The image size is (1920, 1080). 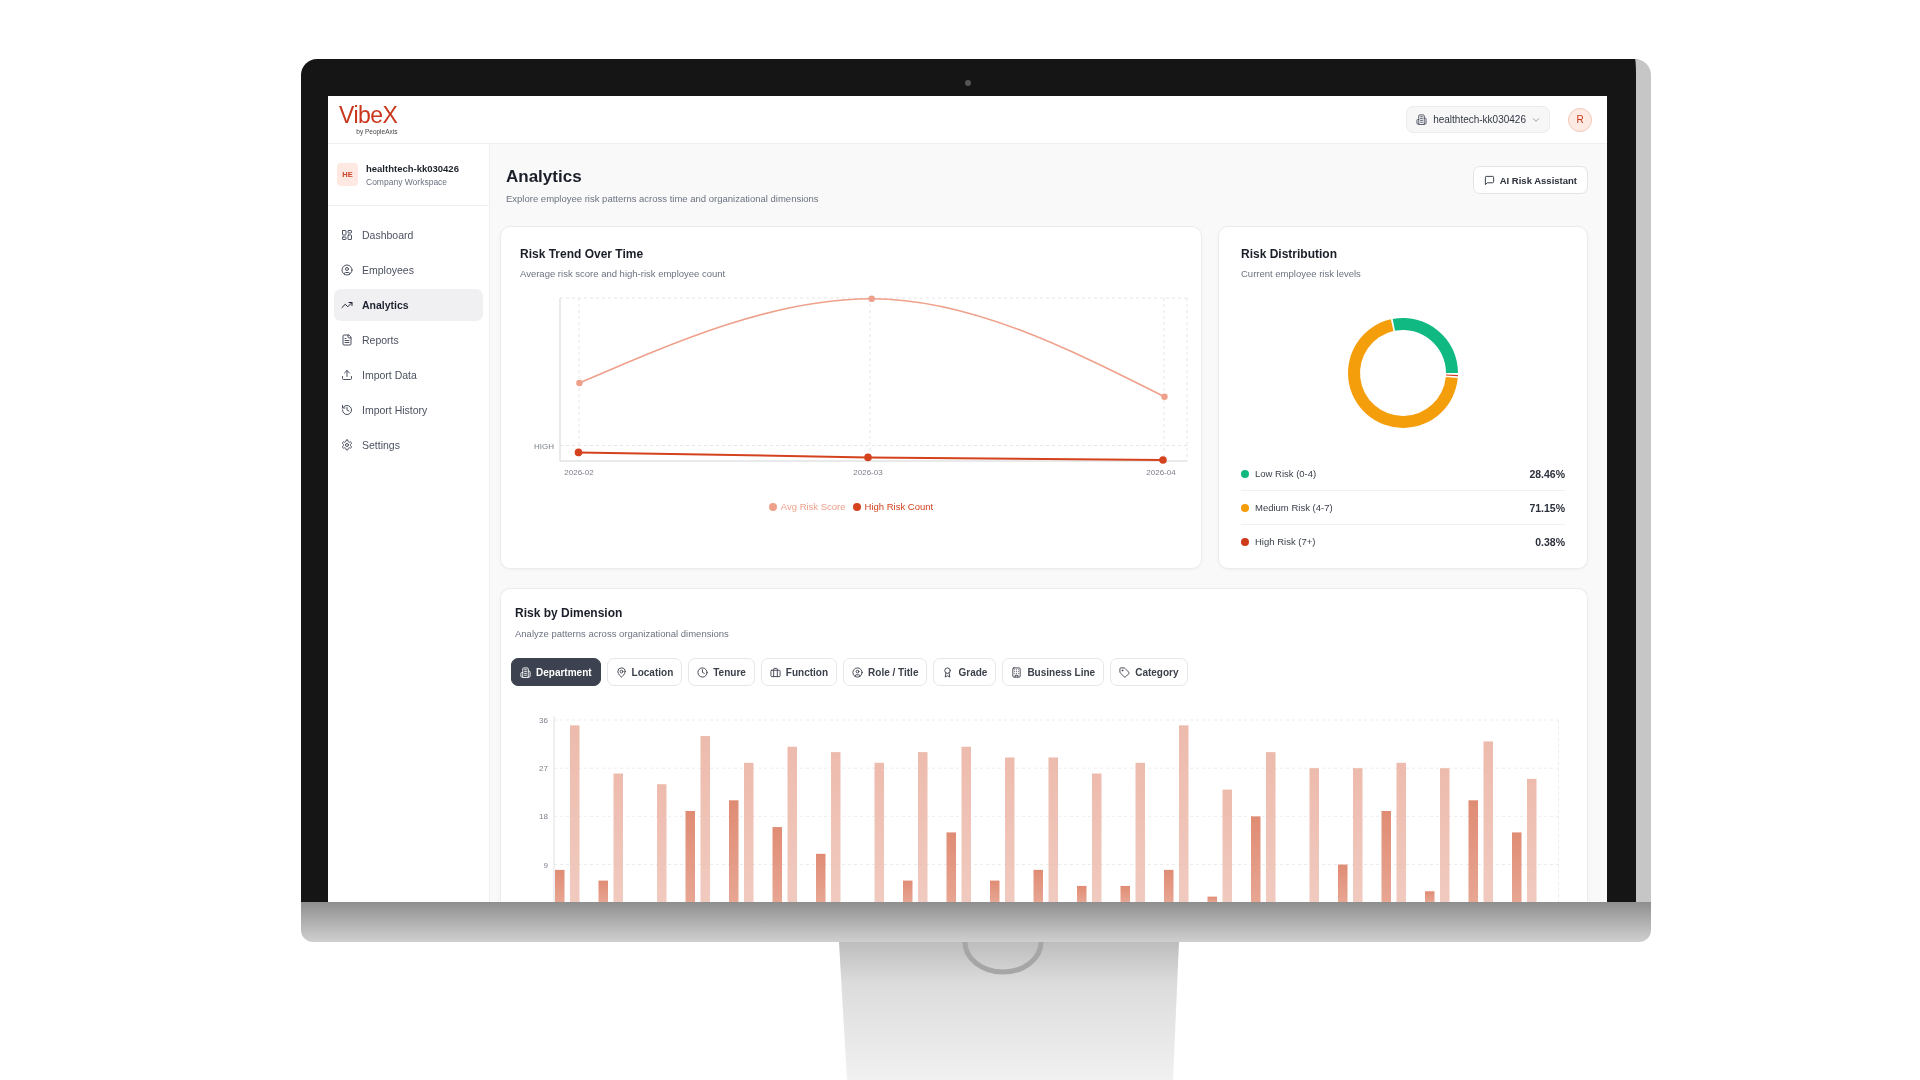 I want to click on dimension-tab: Category, so click(x=1149, y=672).